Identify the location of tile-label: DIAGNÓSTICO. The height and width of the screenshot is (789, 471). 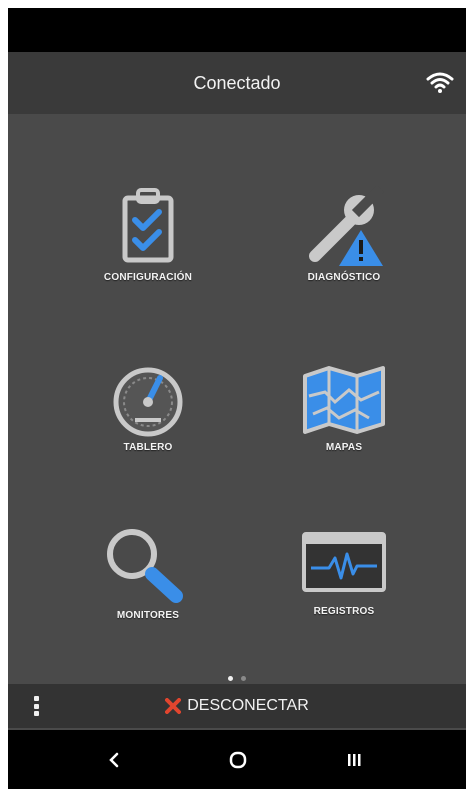
(344, 277).